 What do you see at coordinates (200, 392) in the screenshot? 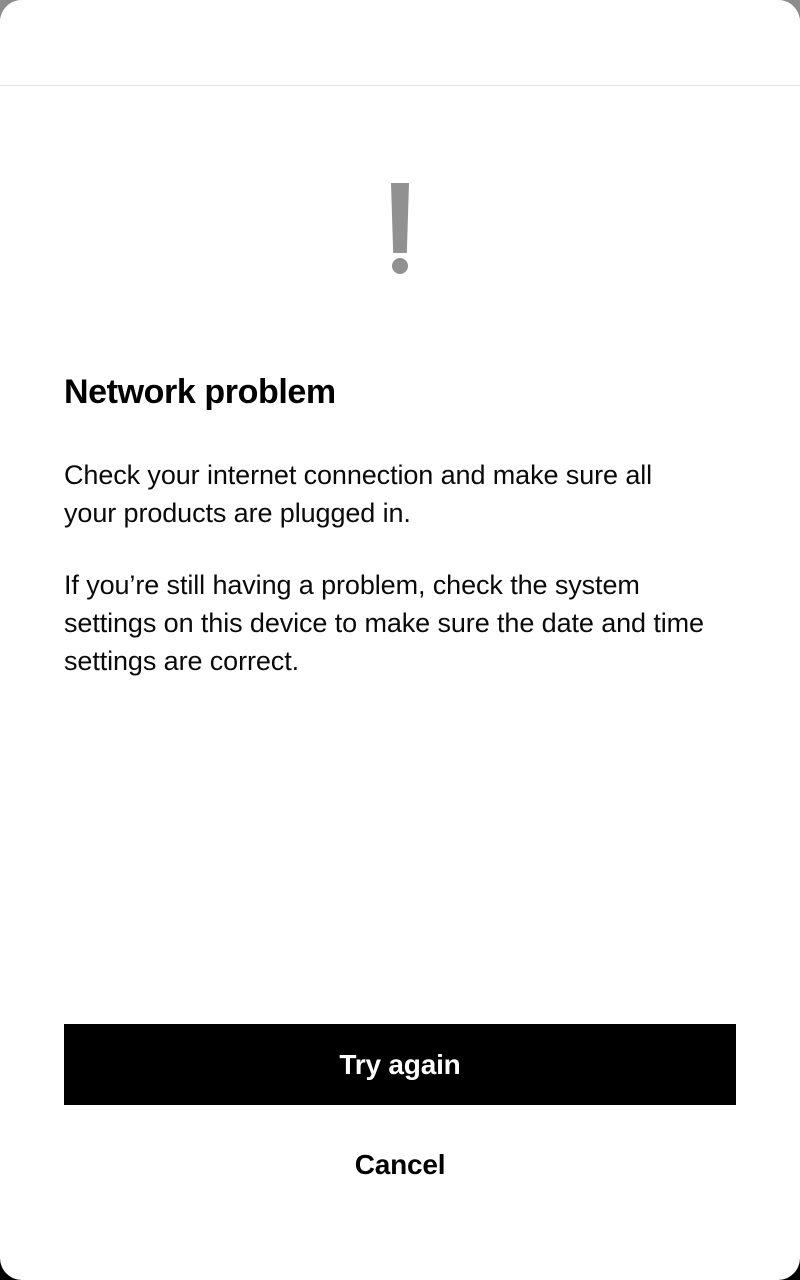
I see `page-title: Network problem` at bounding box center [200, 392].